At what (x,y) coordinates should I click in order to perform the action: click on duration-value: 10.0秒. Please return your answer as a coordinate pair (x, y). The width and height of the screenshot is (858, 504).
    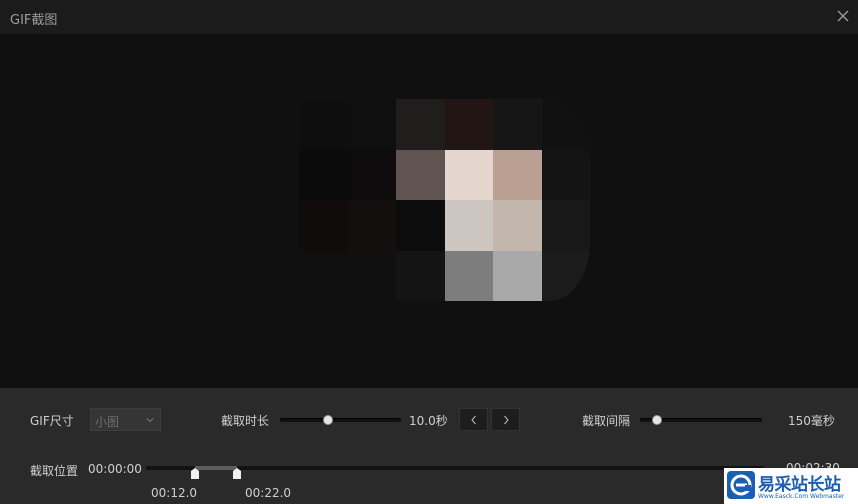
    Looking at the image, I should click on (428, 421).